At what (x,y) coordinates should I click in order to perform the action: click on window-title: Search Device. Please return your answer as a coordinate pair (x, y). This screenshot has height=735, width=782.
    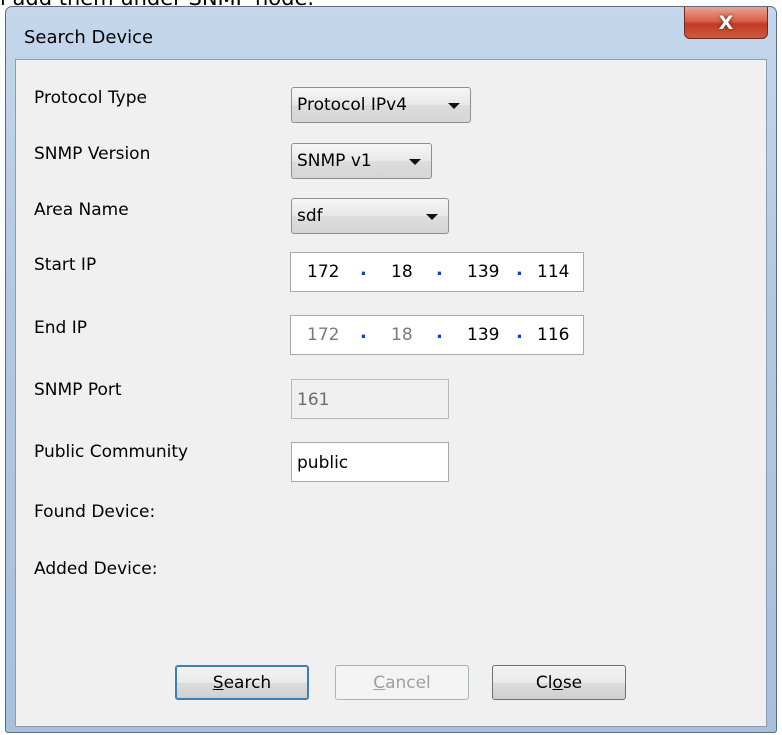
    Looking at the image, I should click on (89, 37).